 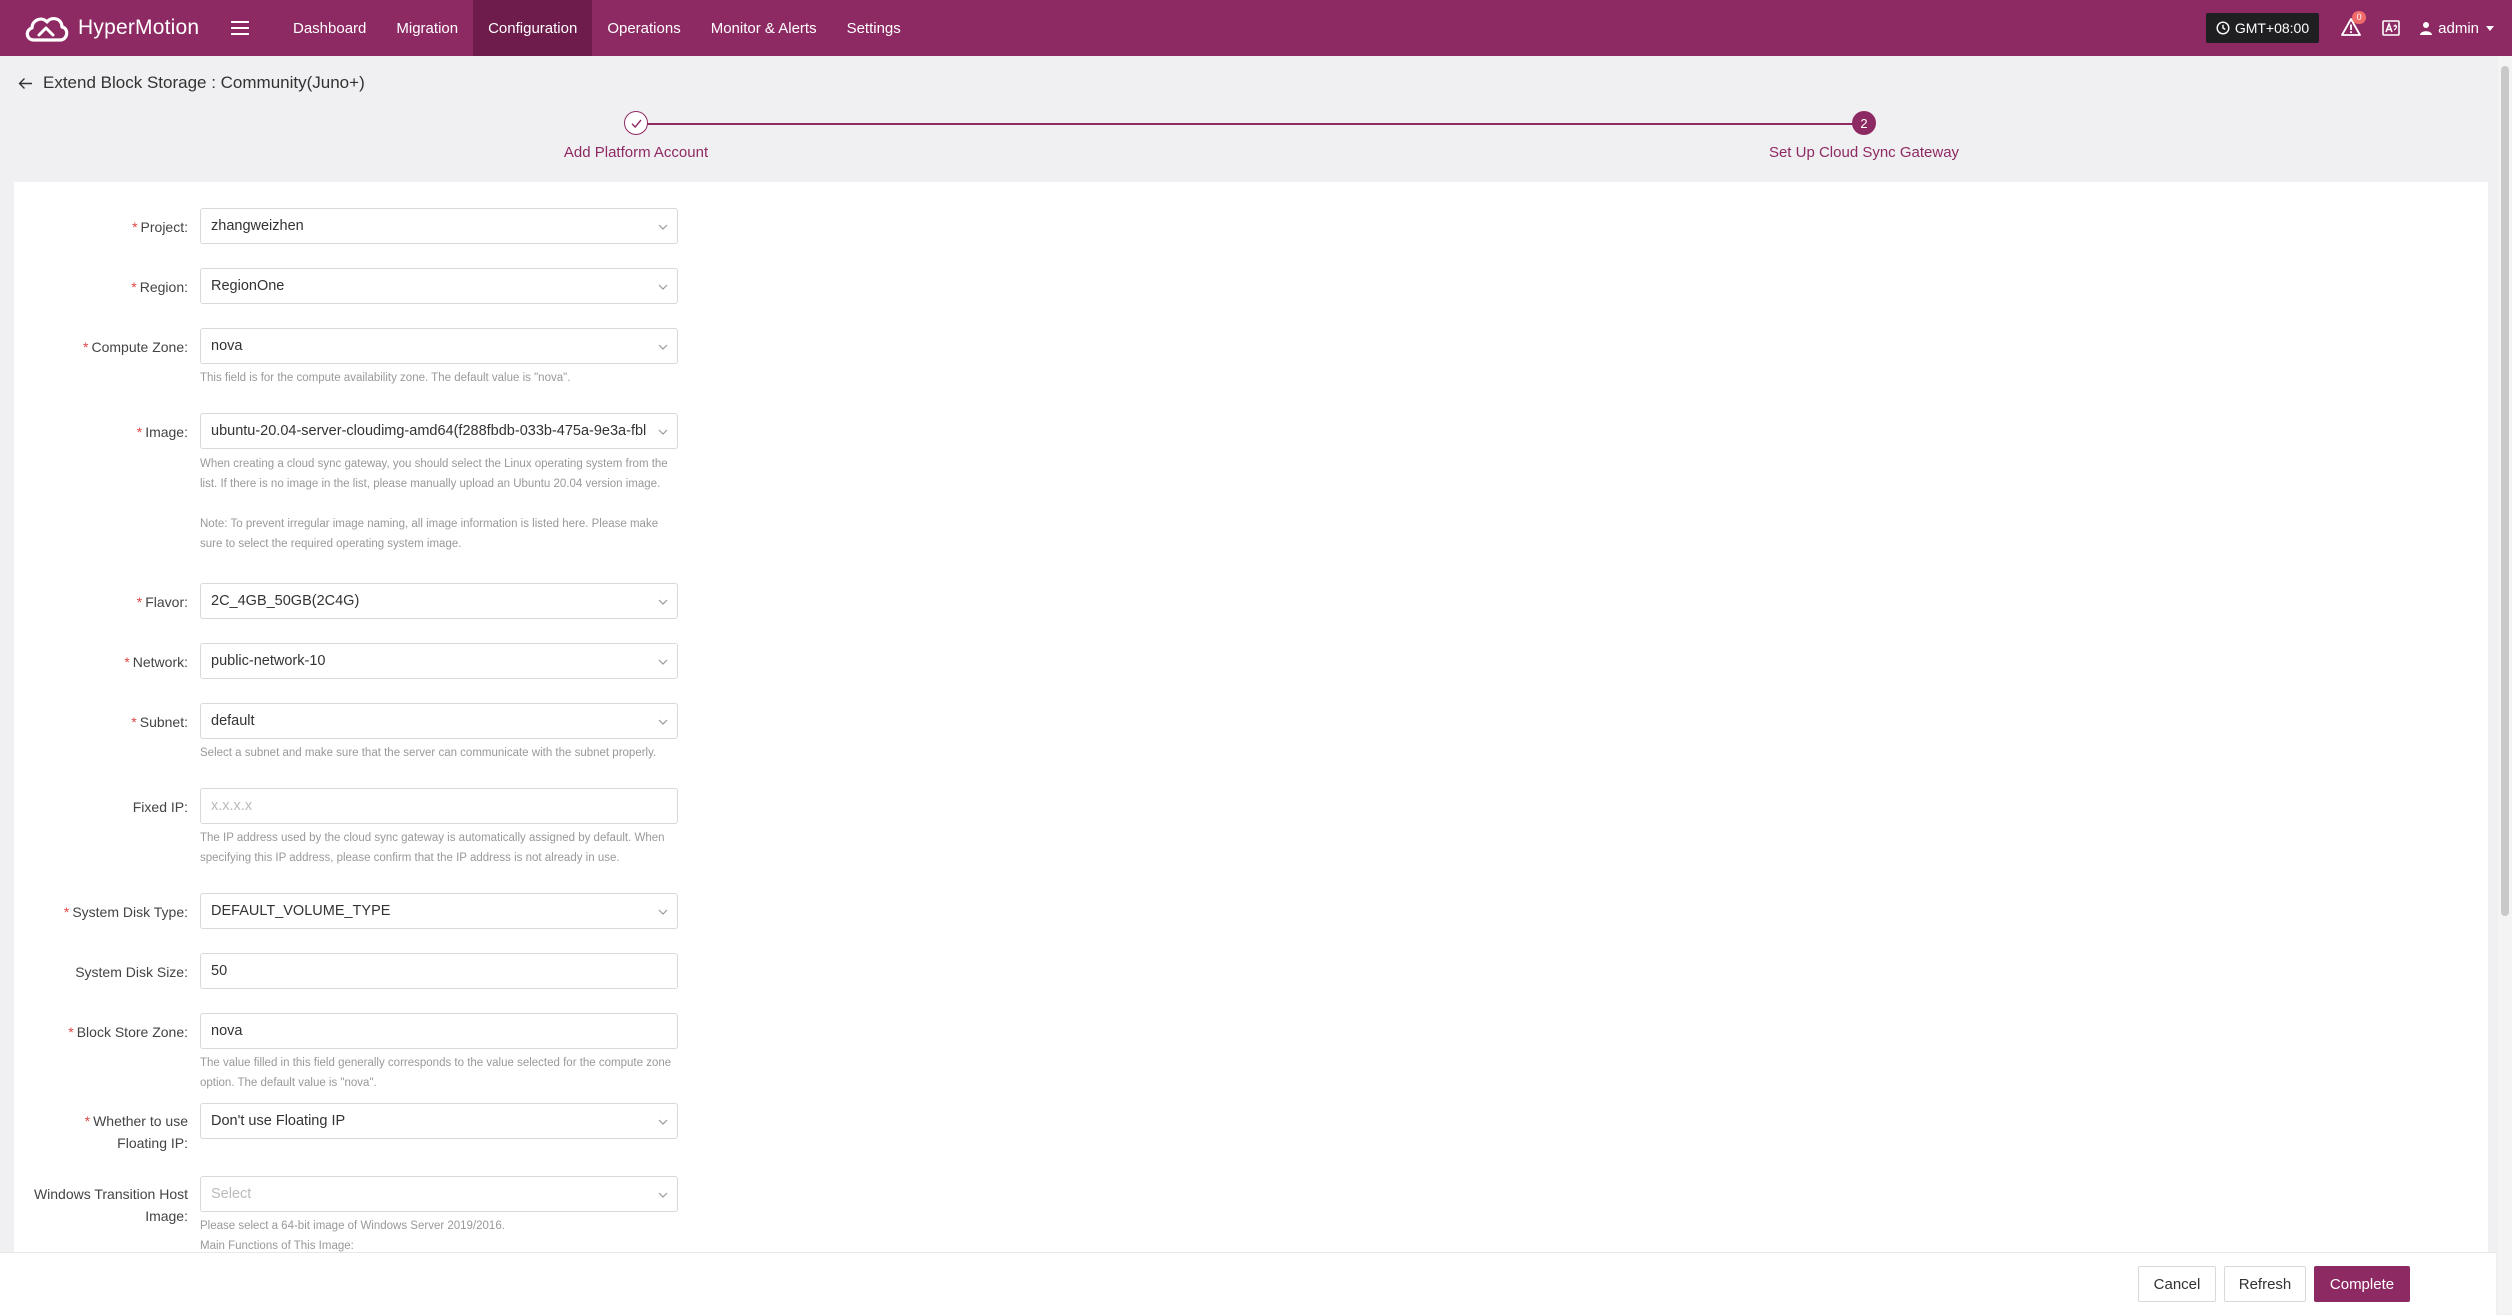 What do you see at coordinates (439, 1121) in the screenshot?
I see `floating-ip-select: Don't use Floating IP` at bounding box center [439, 1121].